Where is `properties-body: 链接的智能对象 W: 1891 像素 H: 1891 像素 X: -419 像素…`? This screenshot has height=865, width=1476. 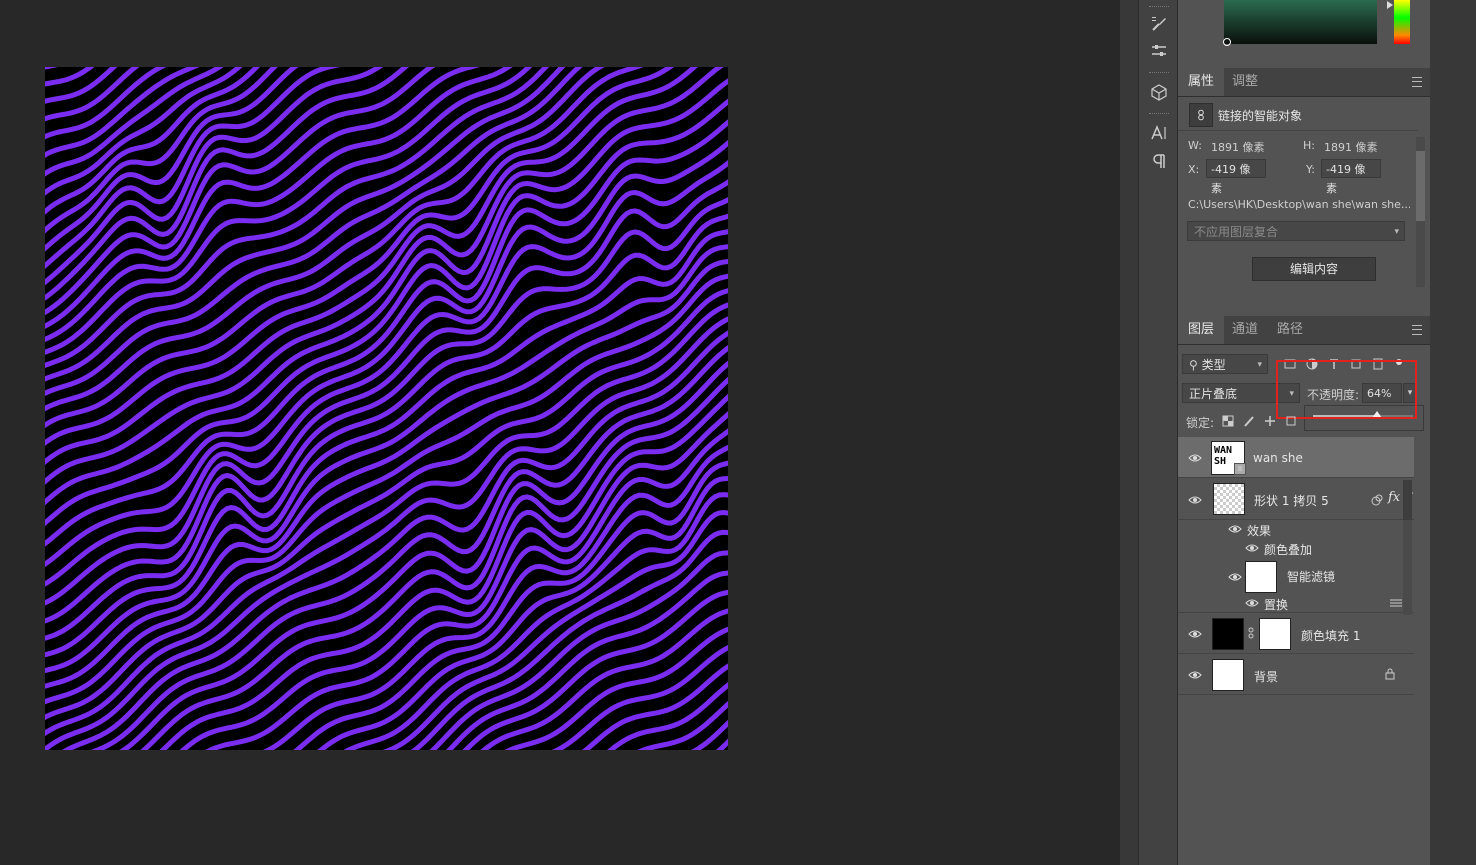
properties-body: 链接的智能对象 W: 1891 像素 H: 1891 像素 X: -419 像素… is located at coordinates (1304, 206).